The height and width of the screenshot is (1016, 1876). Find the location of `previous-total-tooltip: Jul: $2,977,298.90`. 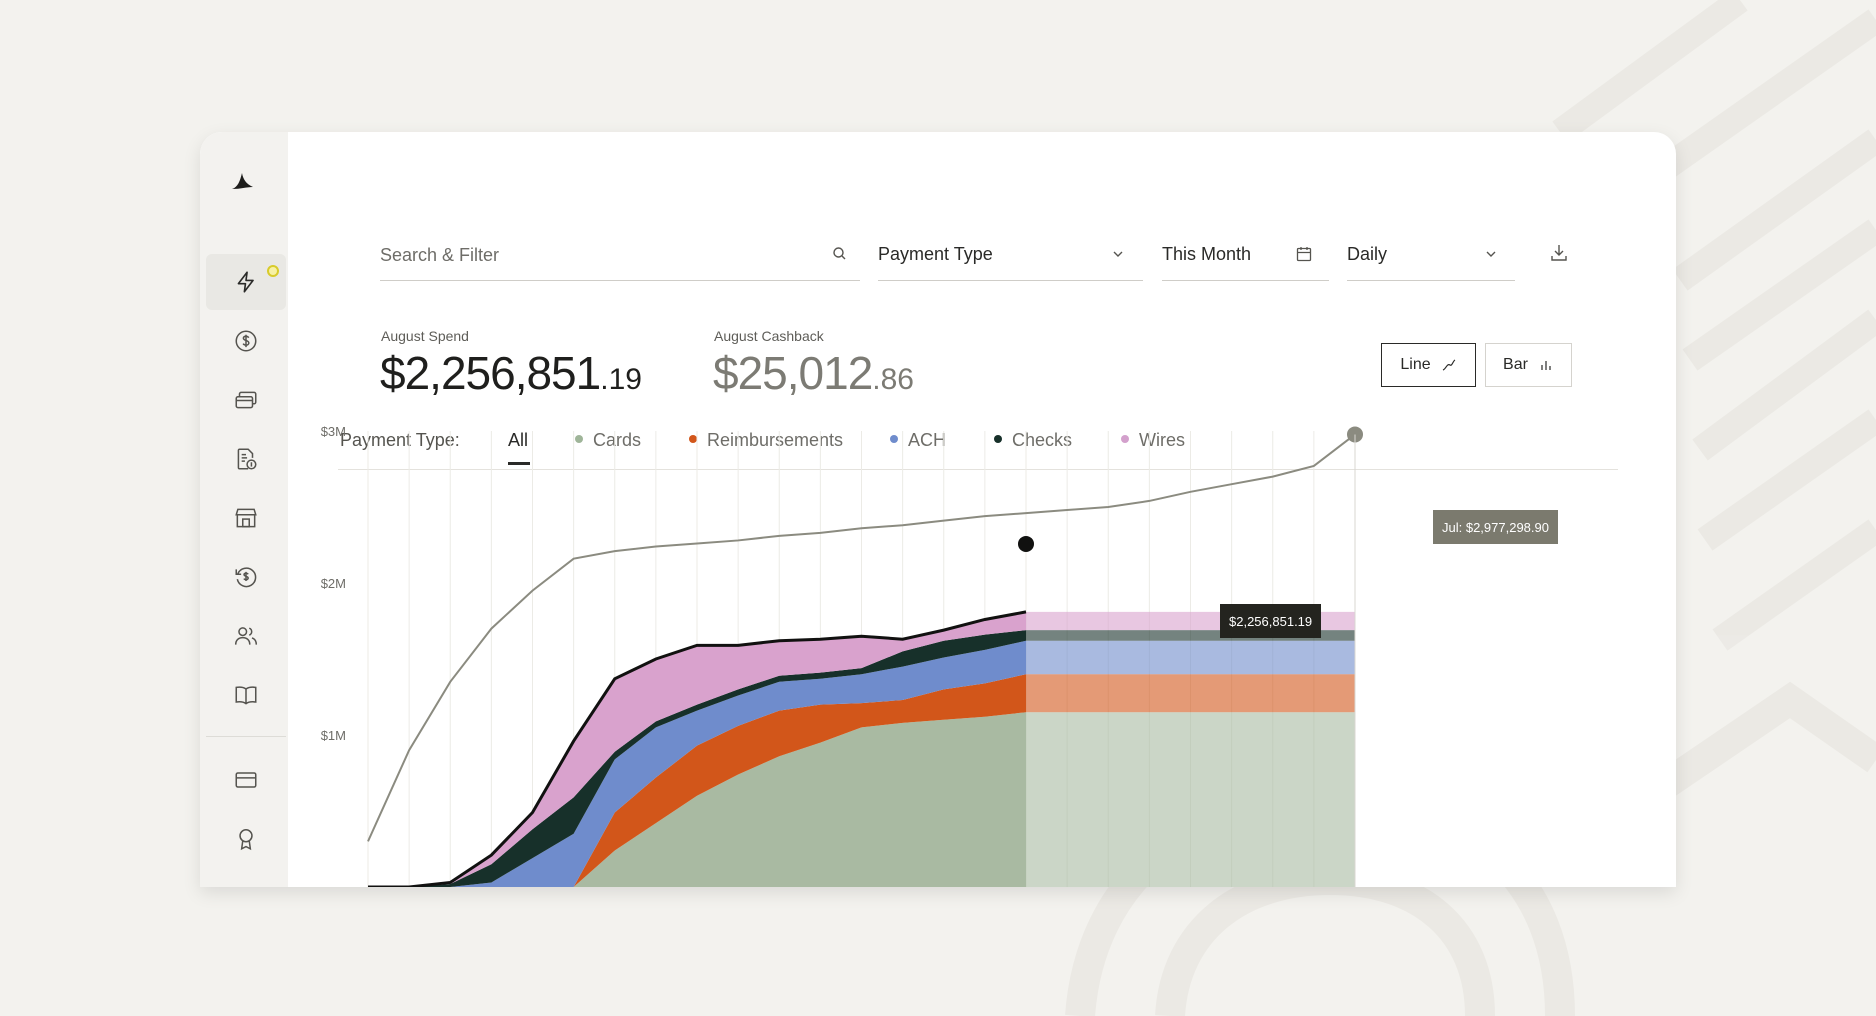

previous-total-tooltip: Jul: $2,977,298.90 is located at coordinates (1495, 527).